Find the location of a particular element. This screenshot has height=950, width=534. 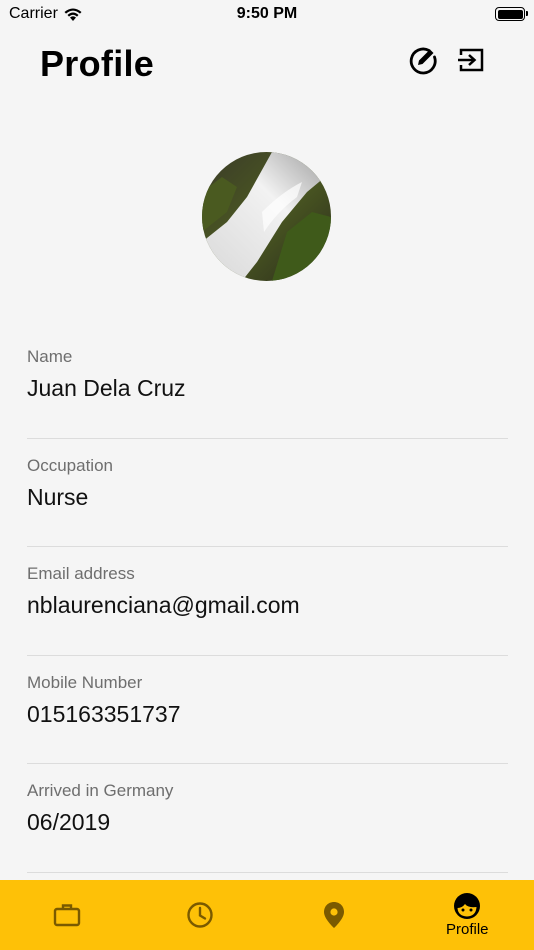

field-mobile: Mobile Number 015163351737 is located at coordinates (267, 710).